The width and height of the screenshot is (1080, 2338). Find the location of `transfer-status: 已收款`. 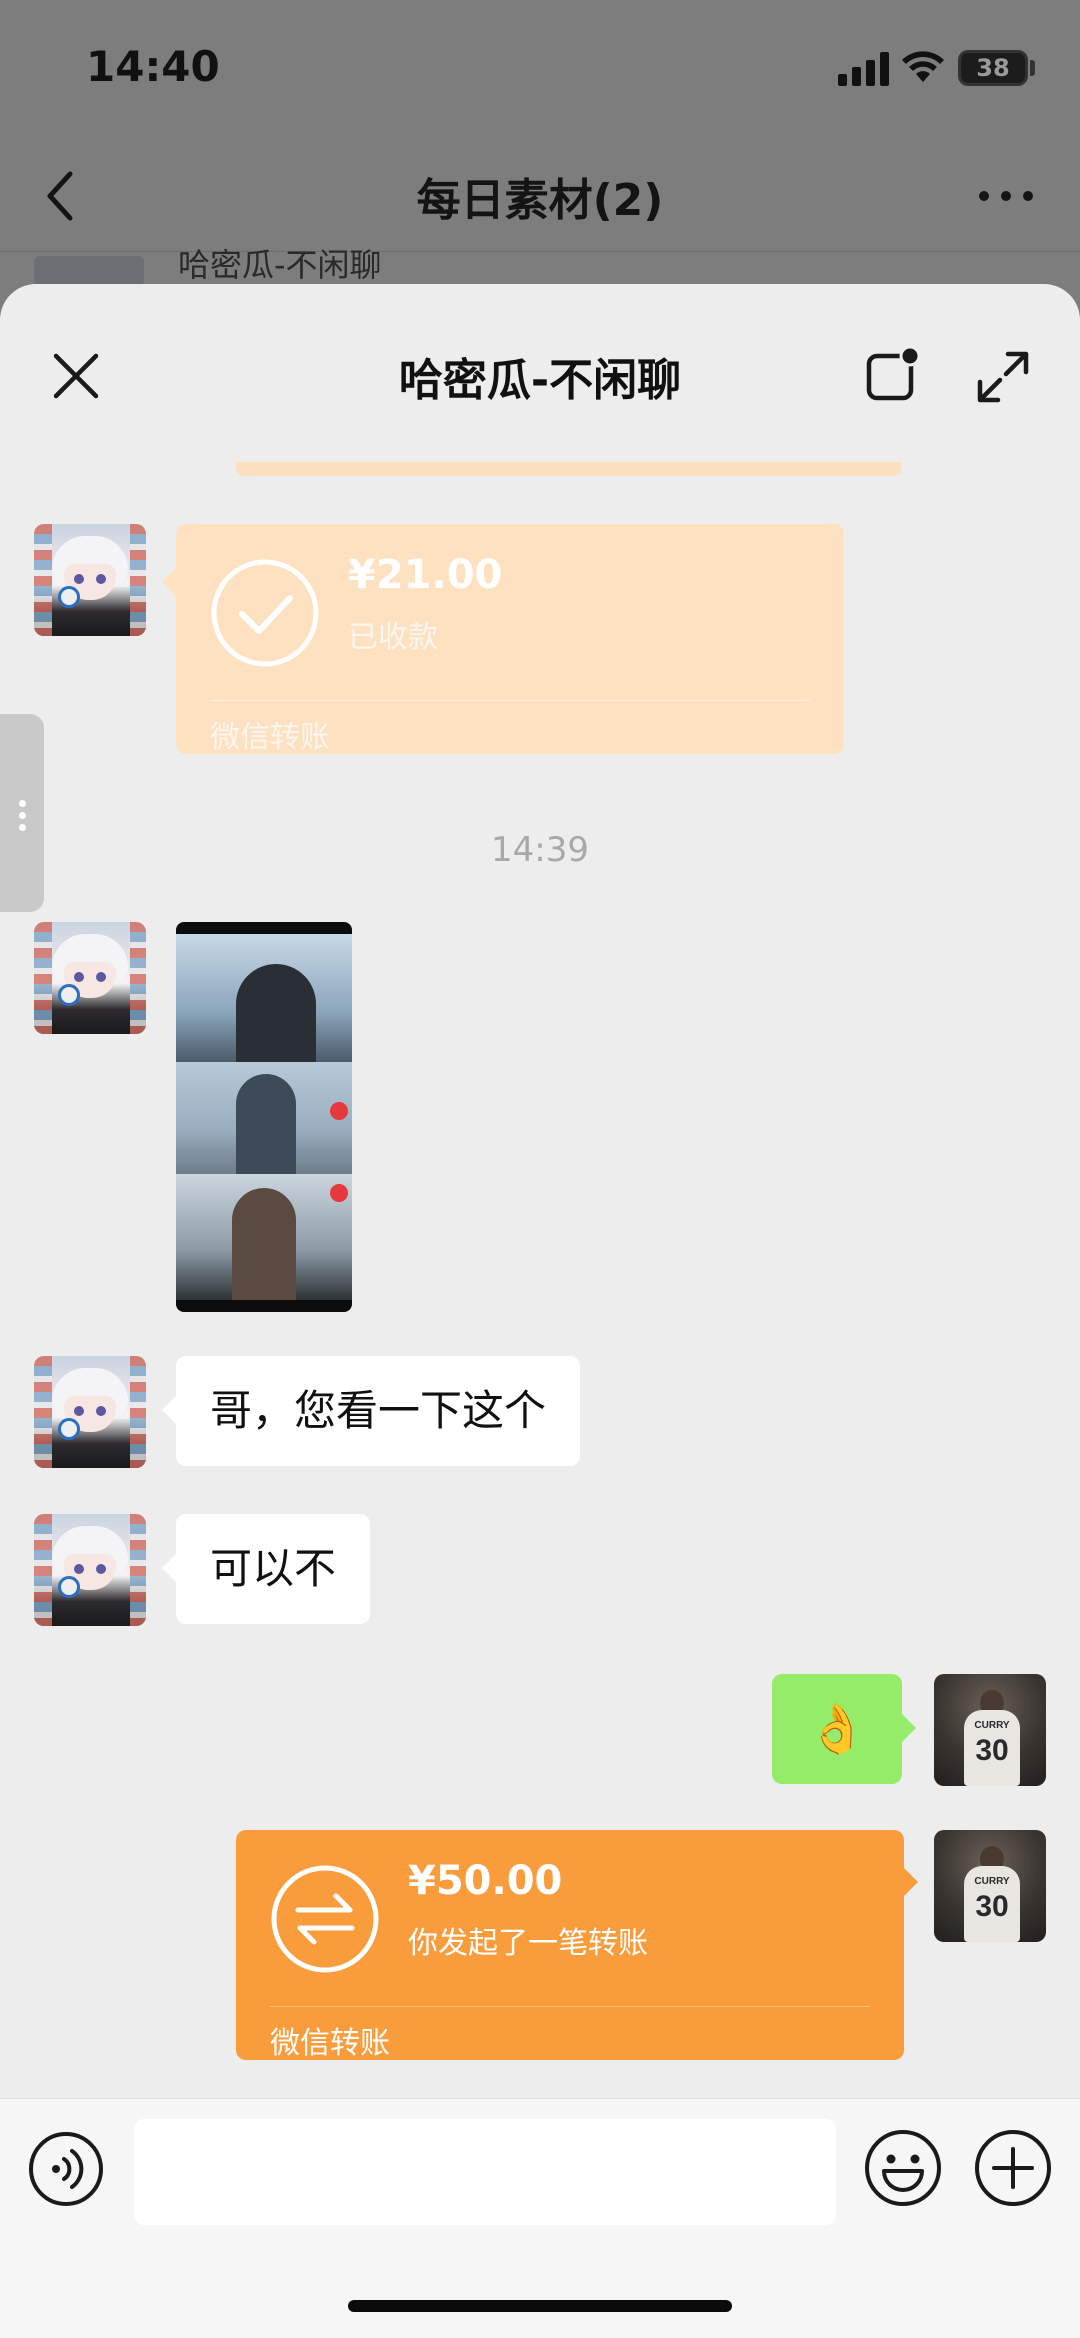

transfer-status: 已收款 is located at coordinates (393, 637).